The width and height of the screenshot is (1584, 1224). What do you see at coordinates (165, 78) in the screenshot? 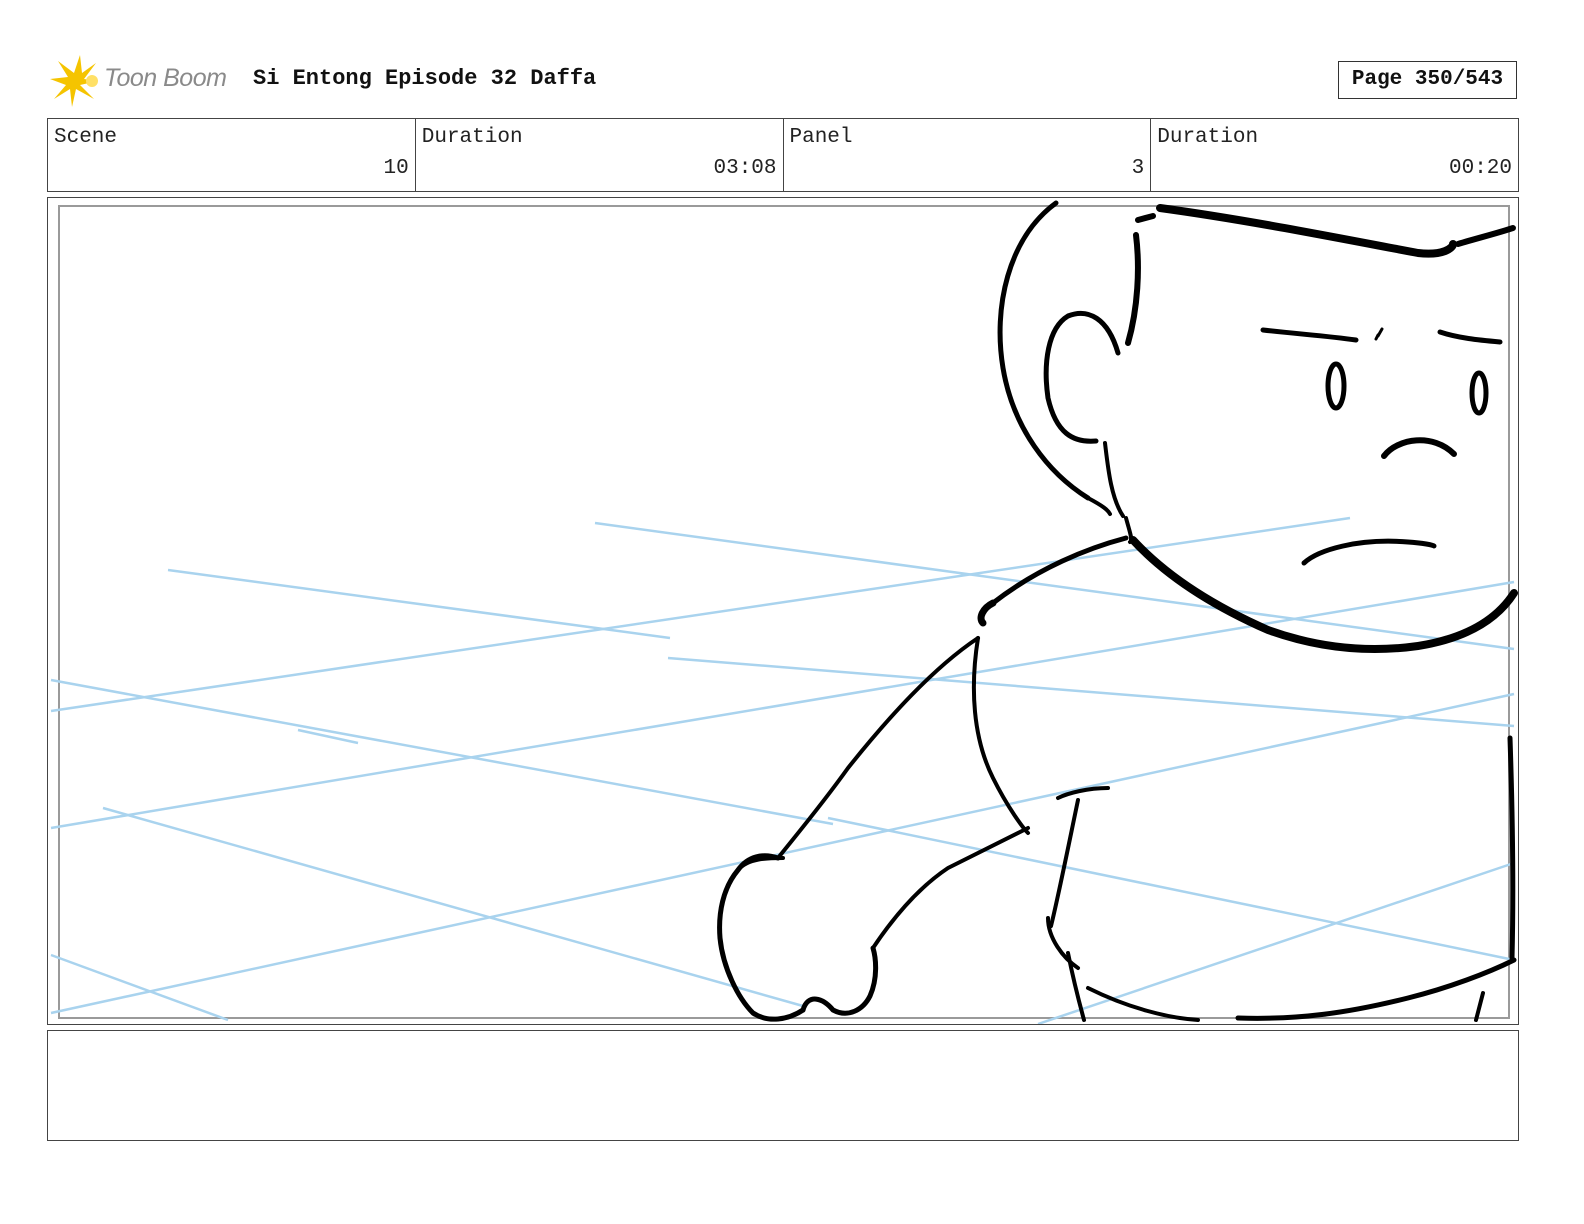
I see `logo-text: Toon Boom` at bounding box center [165, 78].